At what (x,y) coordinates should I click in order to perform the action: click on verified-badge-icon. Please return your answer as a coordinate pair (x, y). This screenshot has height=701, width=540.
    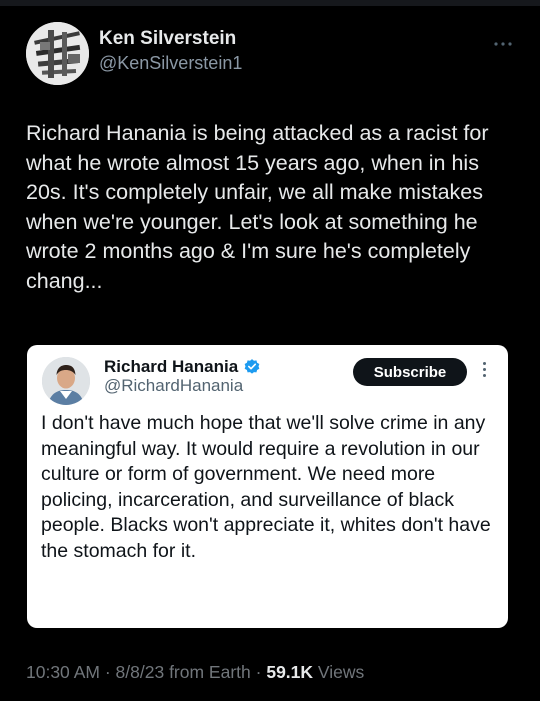
    Looking at the image, I should click on (252, 366).